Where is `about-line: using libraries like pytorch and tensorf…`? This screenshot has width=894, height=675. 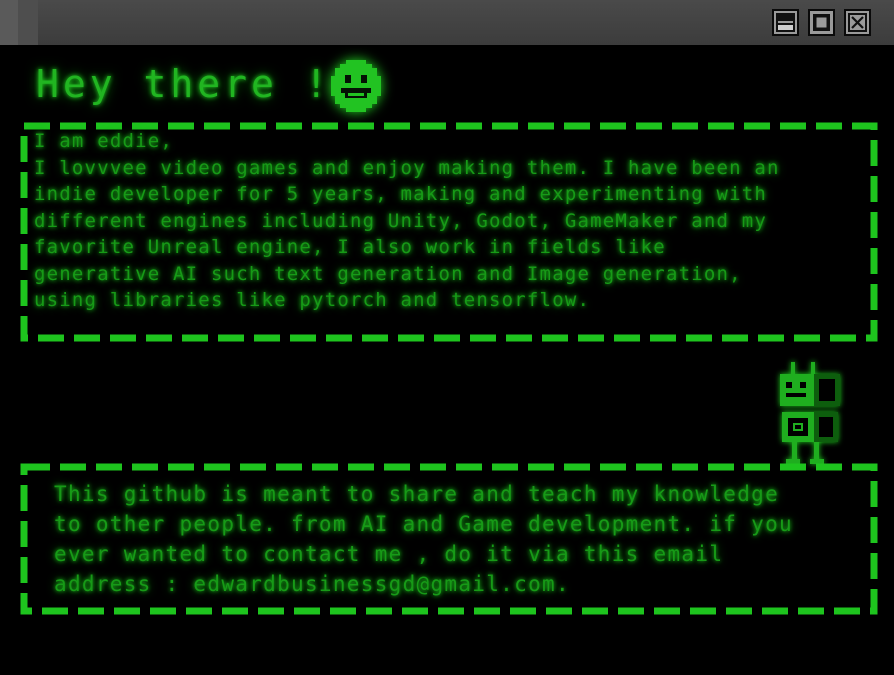
about-line: using libraries like pytorch and tensorf… is located at coordinates (312, 300).